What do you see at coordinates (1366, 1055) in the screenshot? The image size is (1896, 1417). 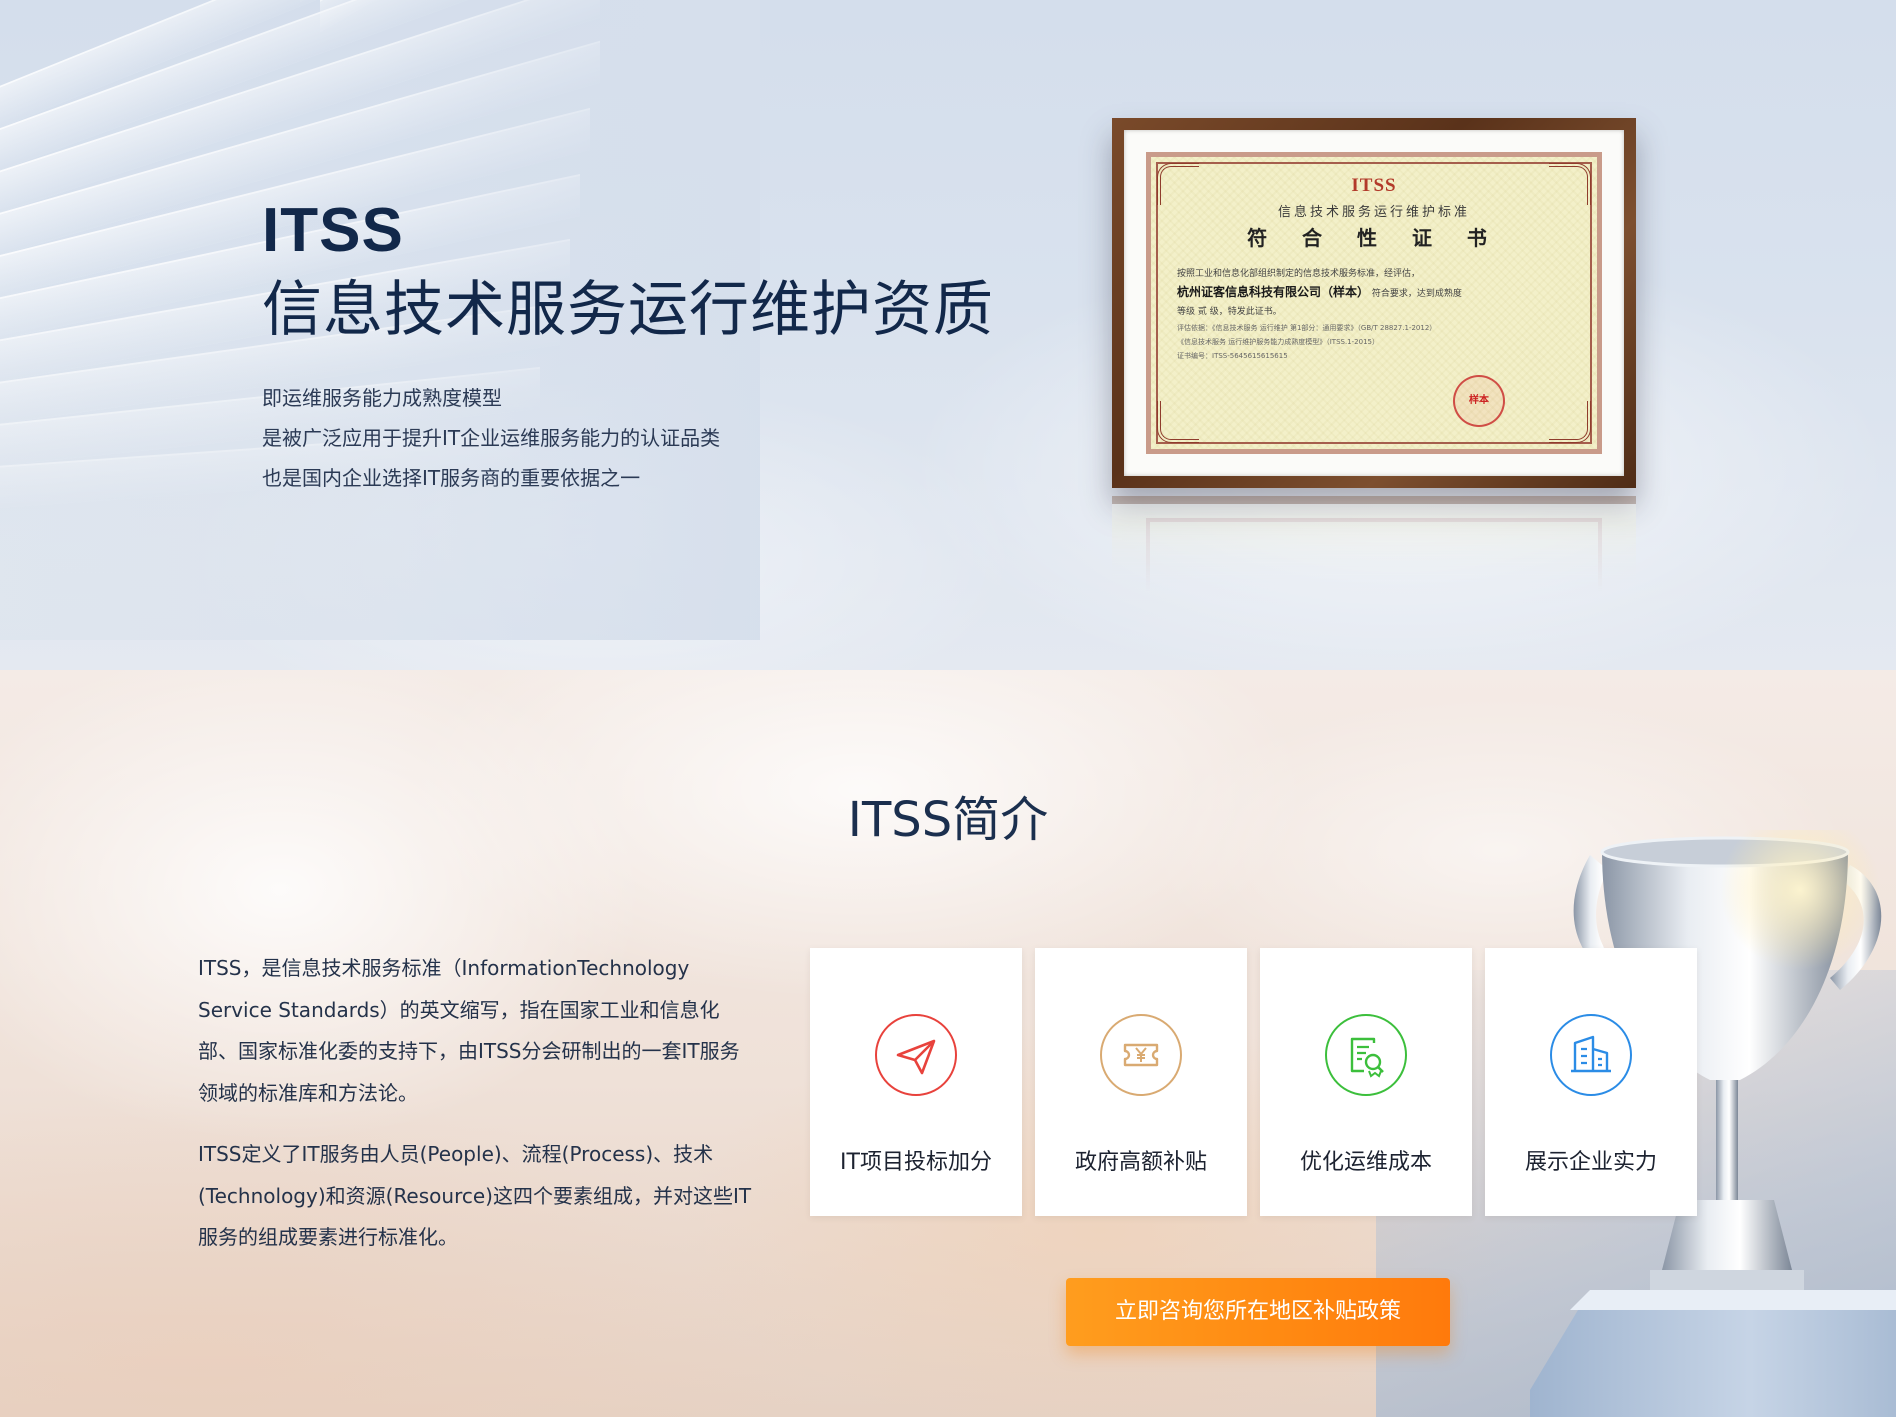 I see `document-search-icon` at bounding box center [1366, 1055].